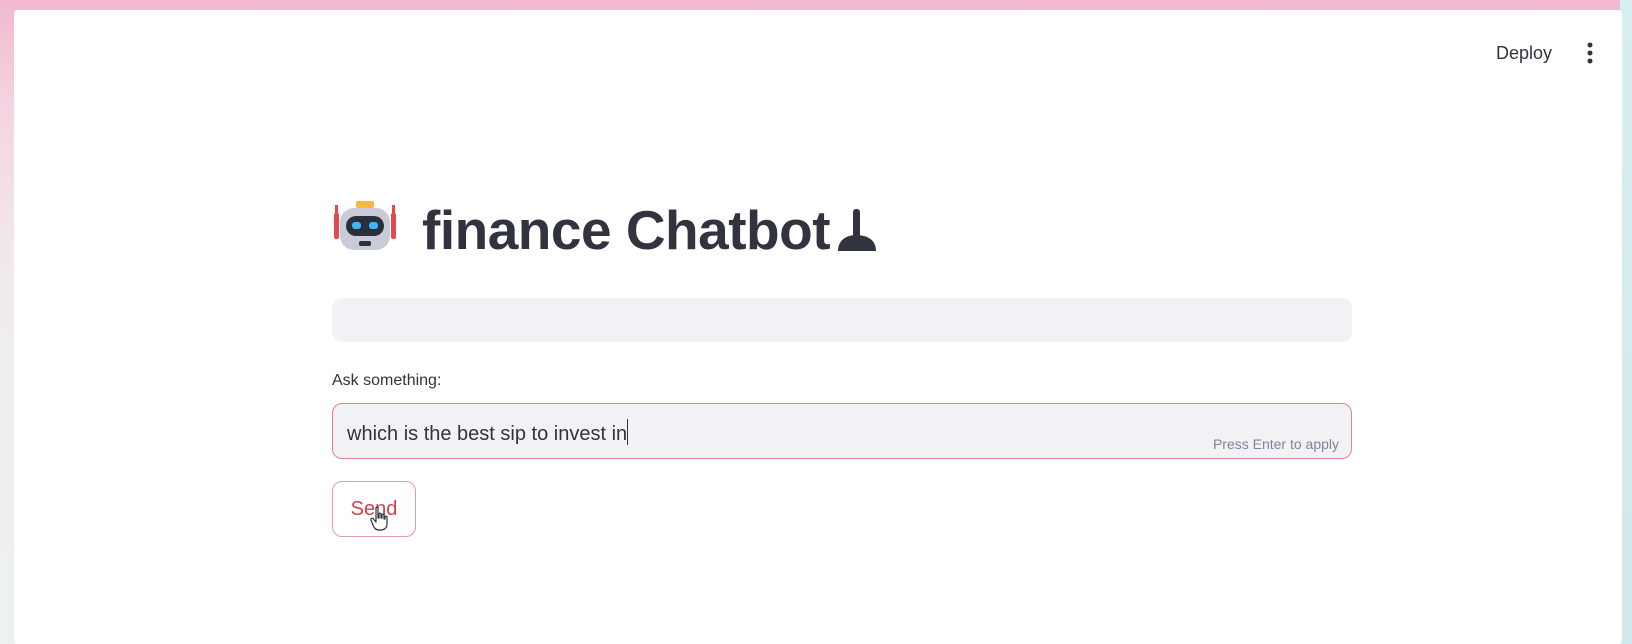 The height and width of the screenshot is (644, 1632). I want to click on page-title-row: finance Chatbot, so click(840, 230).